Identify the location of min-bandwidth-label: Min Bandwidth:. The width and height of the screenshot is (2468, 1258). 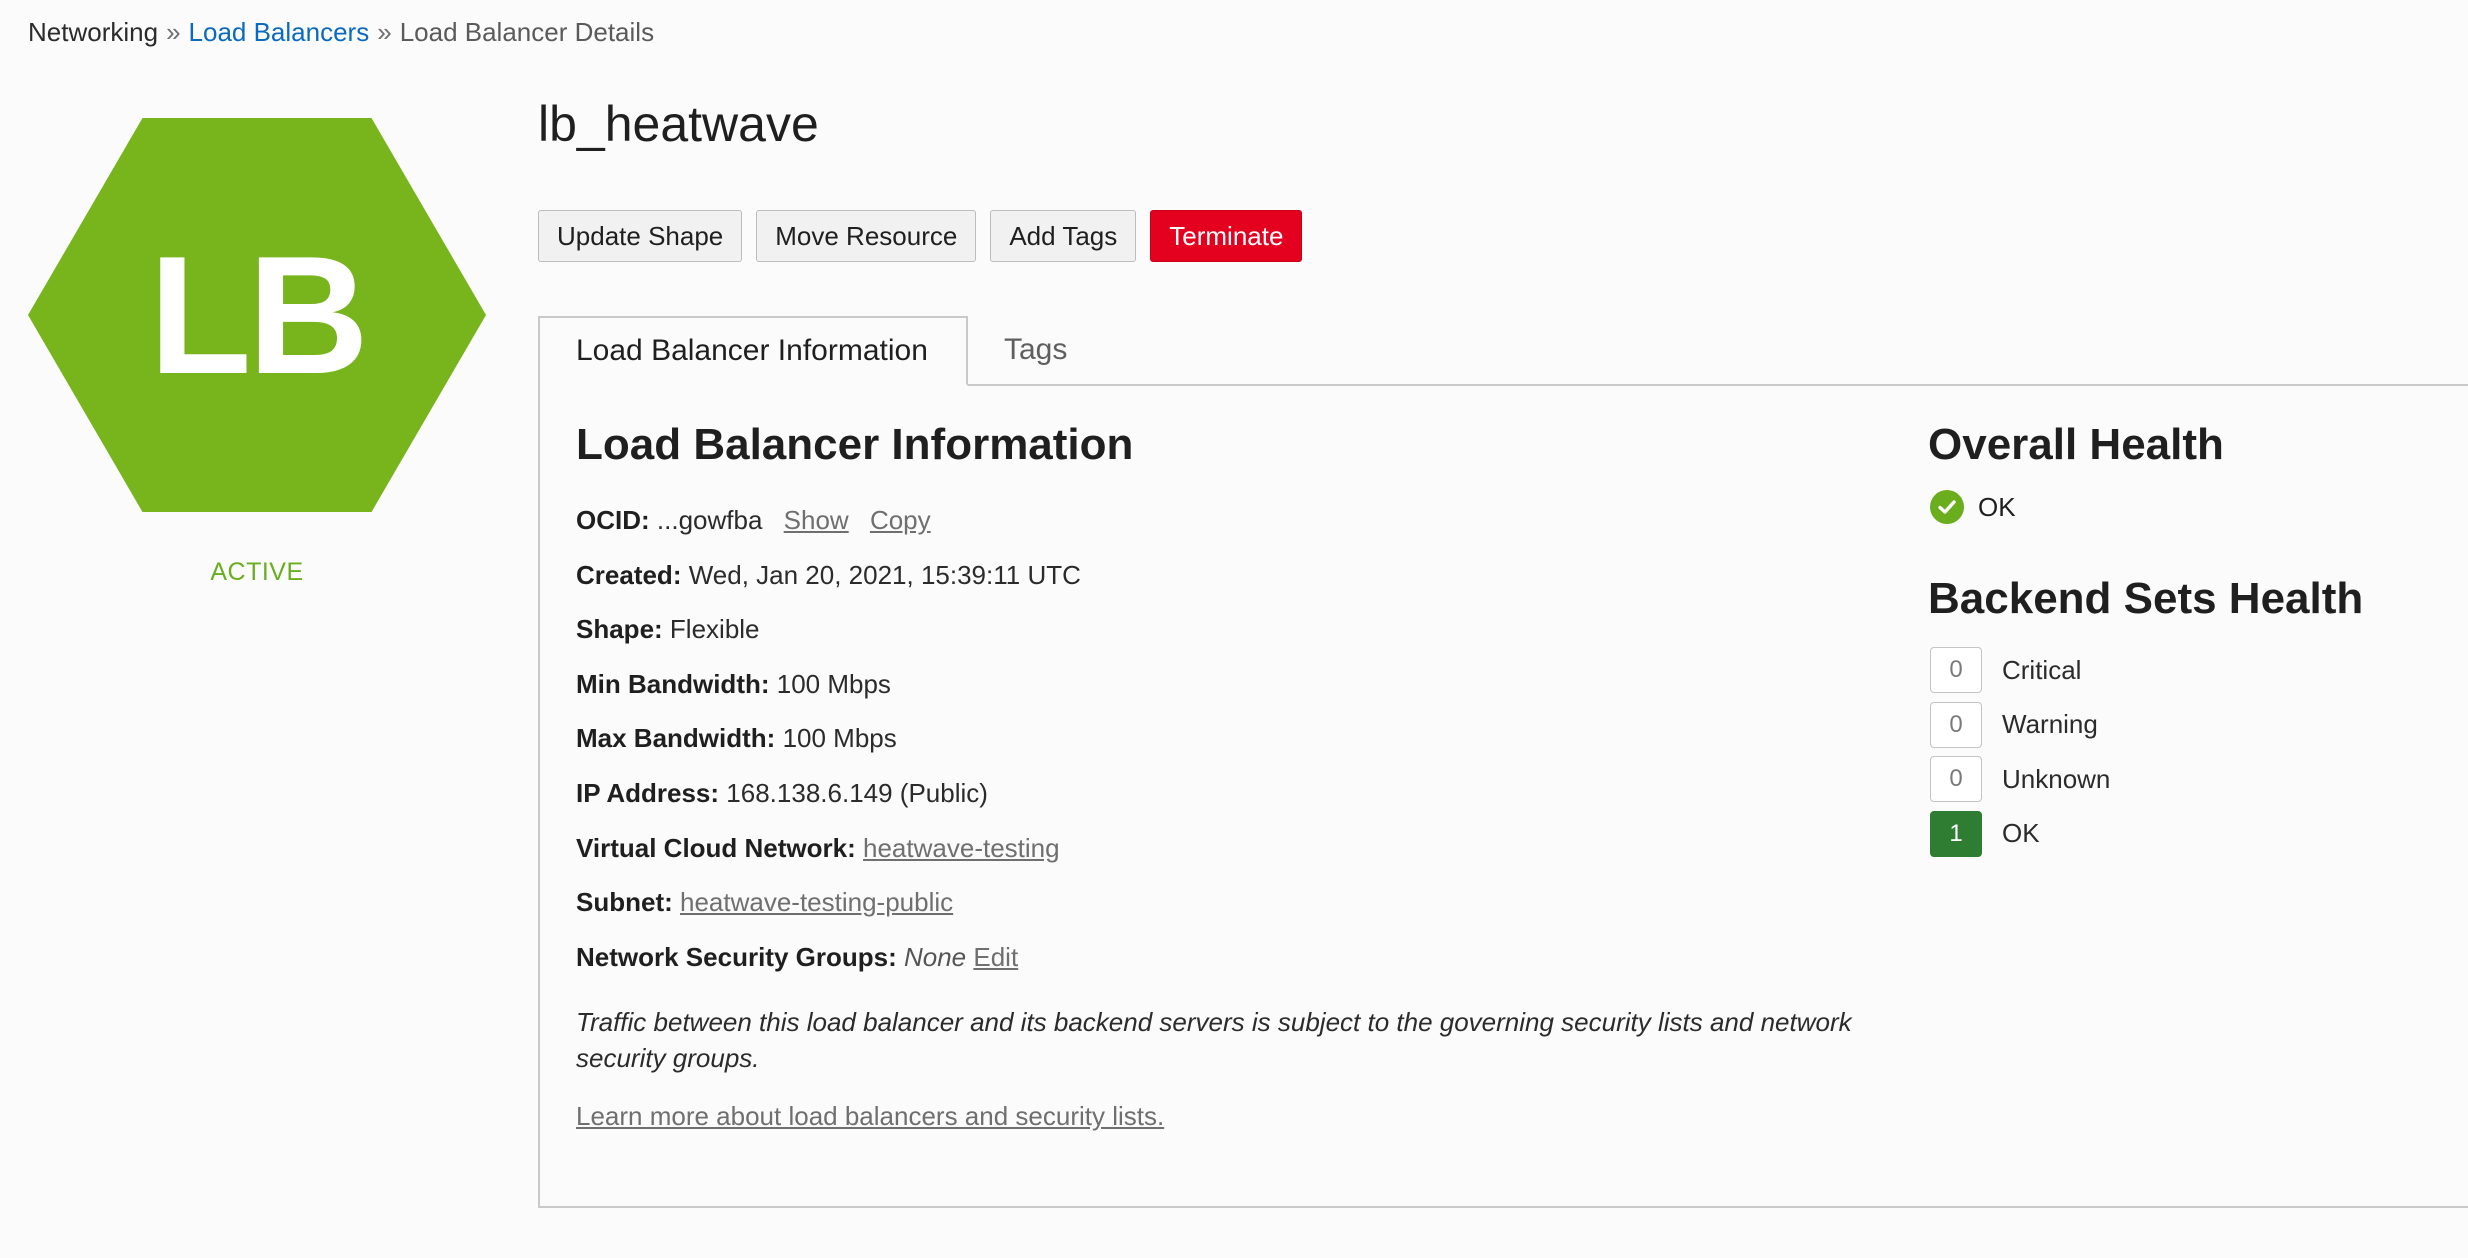
(673, 683).